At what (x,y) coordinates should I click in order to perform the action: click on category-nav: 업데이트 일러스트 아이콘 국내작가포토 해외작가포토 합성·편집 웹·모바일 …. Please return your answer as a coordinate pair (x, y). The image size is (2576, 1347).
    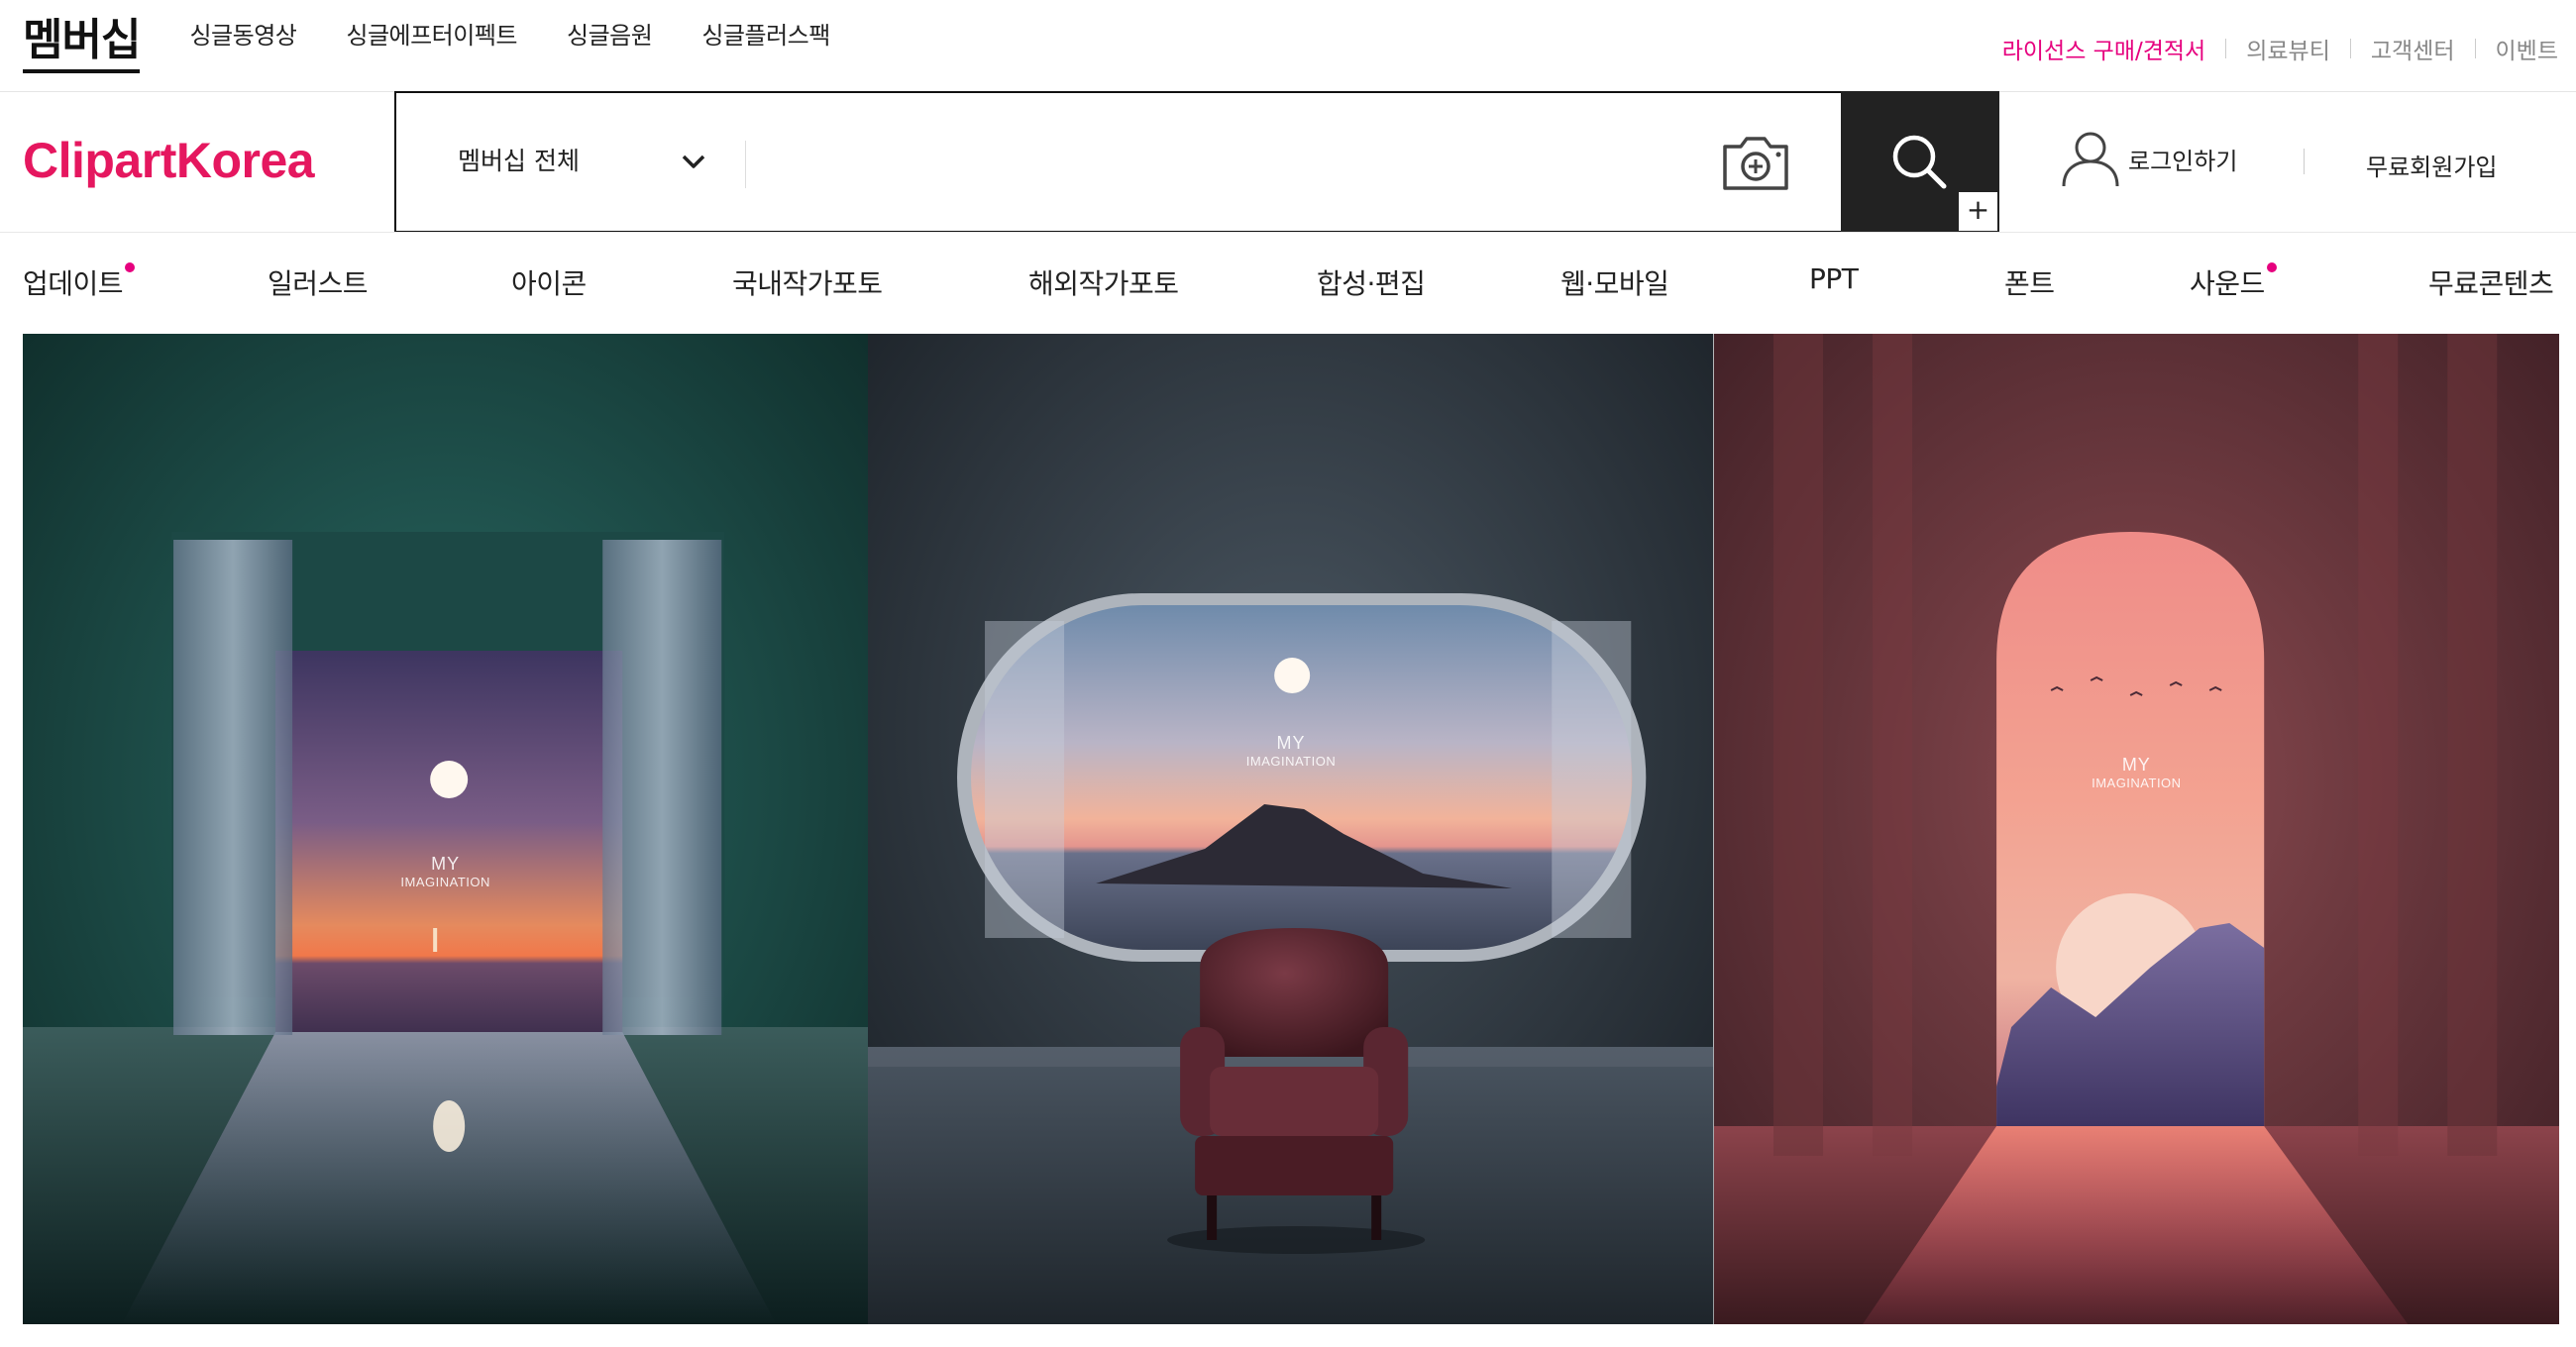
    Looking at the image, I should click on (1291, 282).